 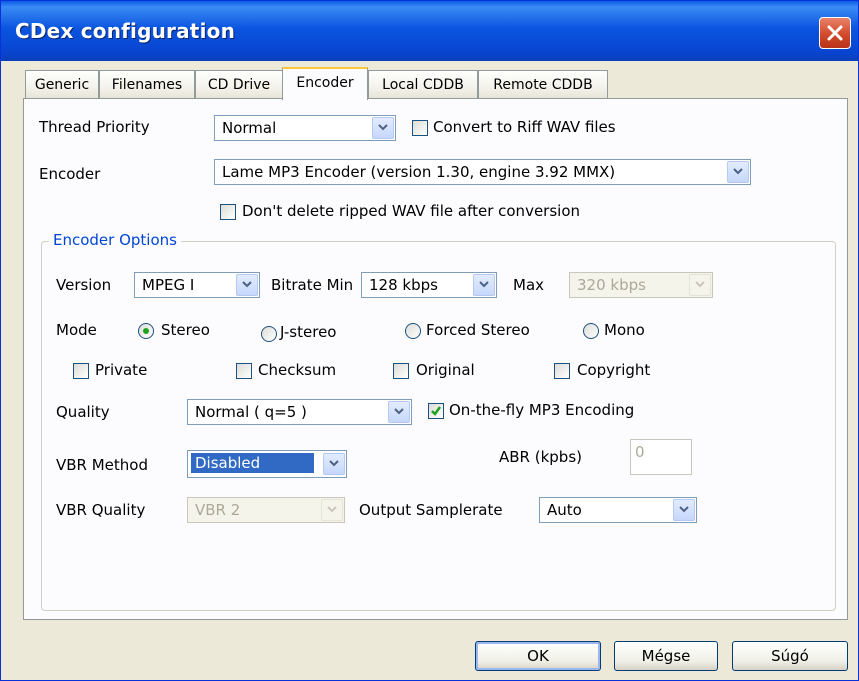 What do you see at coordinates (197, 285) in the screenshot?
I see `version-select: MPEG I` at bounding box center [197, 285].